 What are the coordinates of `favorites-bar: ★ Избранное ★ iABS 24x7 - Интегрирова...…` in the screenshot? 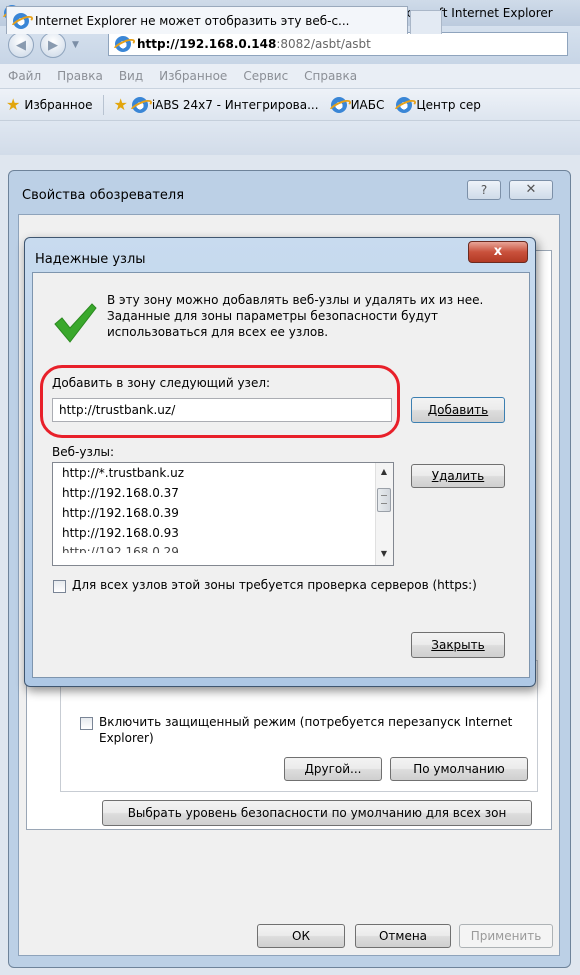 It's located at (290, 105).